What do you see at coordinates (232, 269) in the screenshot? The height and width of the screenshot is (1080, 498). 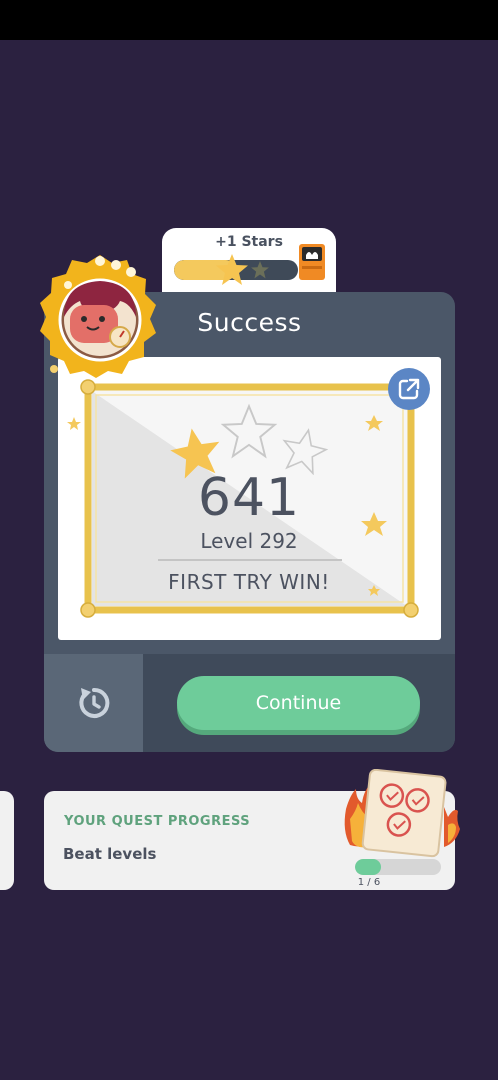 I see `star-icon` at bounding box center [232, 269].